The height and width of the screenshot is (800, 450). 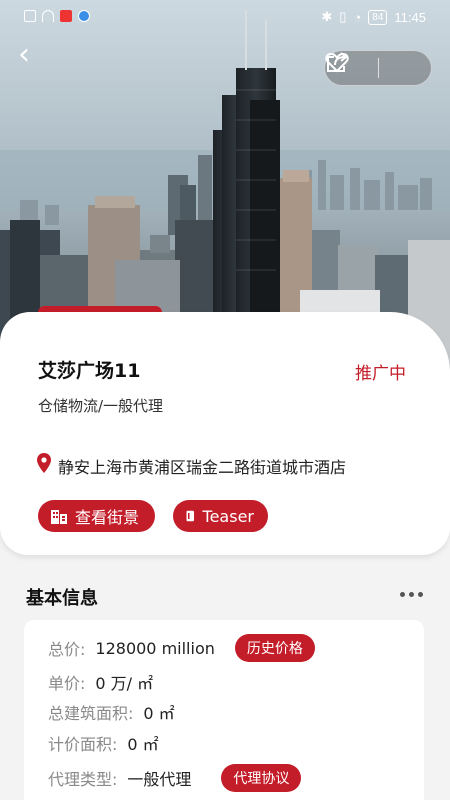 What do you see at coordinates (274, 648) in the screenshot?
I see `price-history-button: 历史价格` at bounding box center [274, 648].